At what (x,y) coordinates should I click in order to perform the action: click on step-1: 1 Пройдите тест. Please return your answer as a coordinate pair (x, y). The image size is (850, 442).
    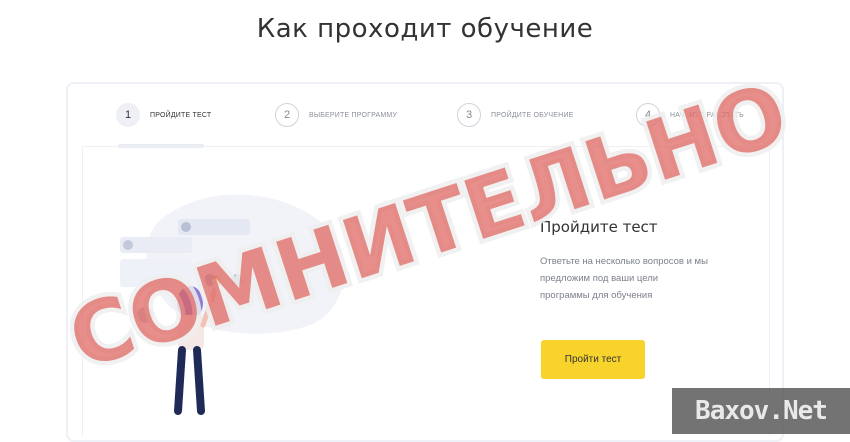
    Looking at the image, I should click on (163, 115).